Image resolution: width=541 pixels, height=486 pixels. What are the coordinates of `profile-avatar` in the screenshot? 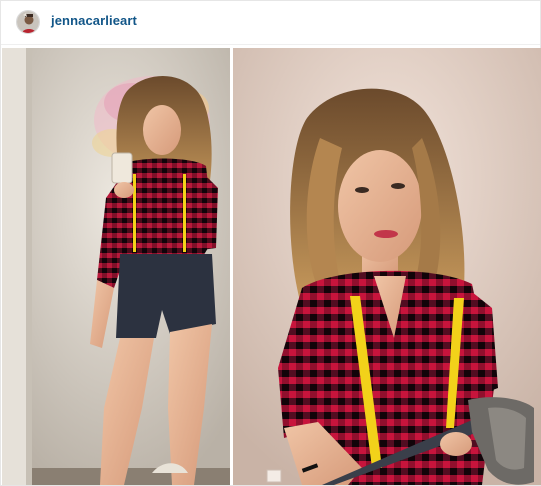 It's located at (28, 22).